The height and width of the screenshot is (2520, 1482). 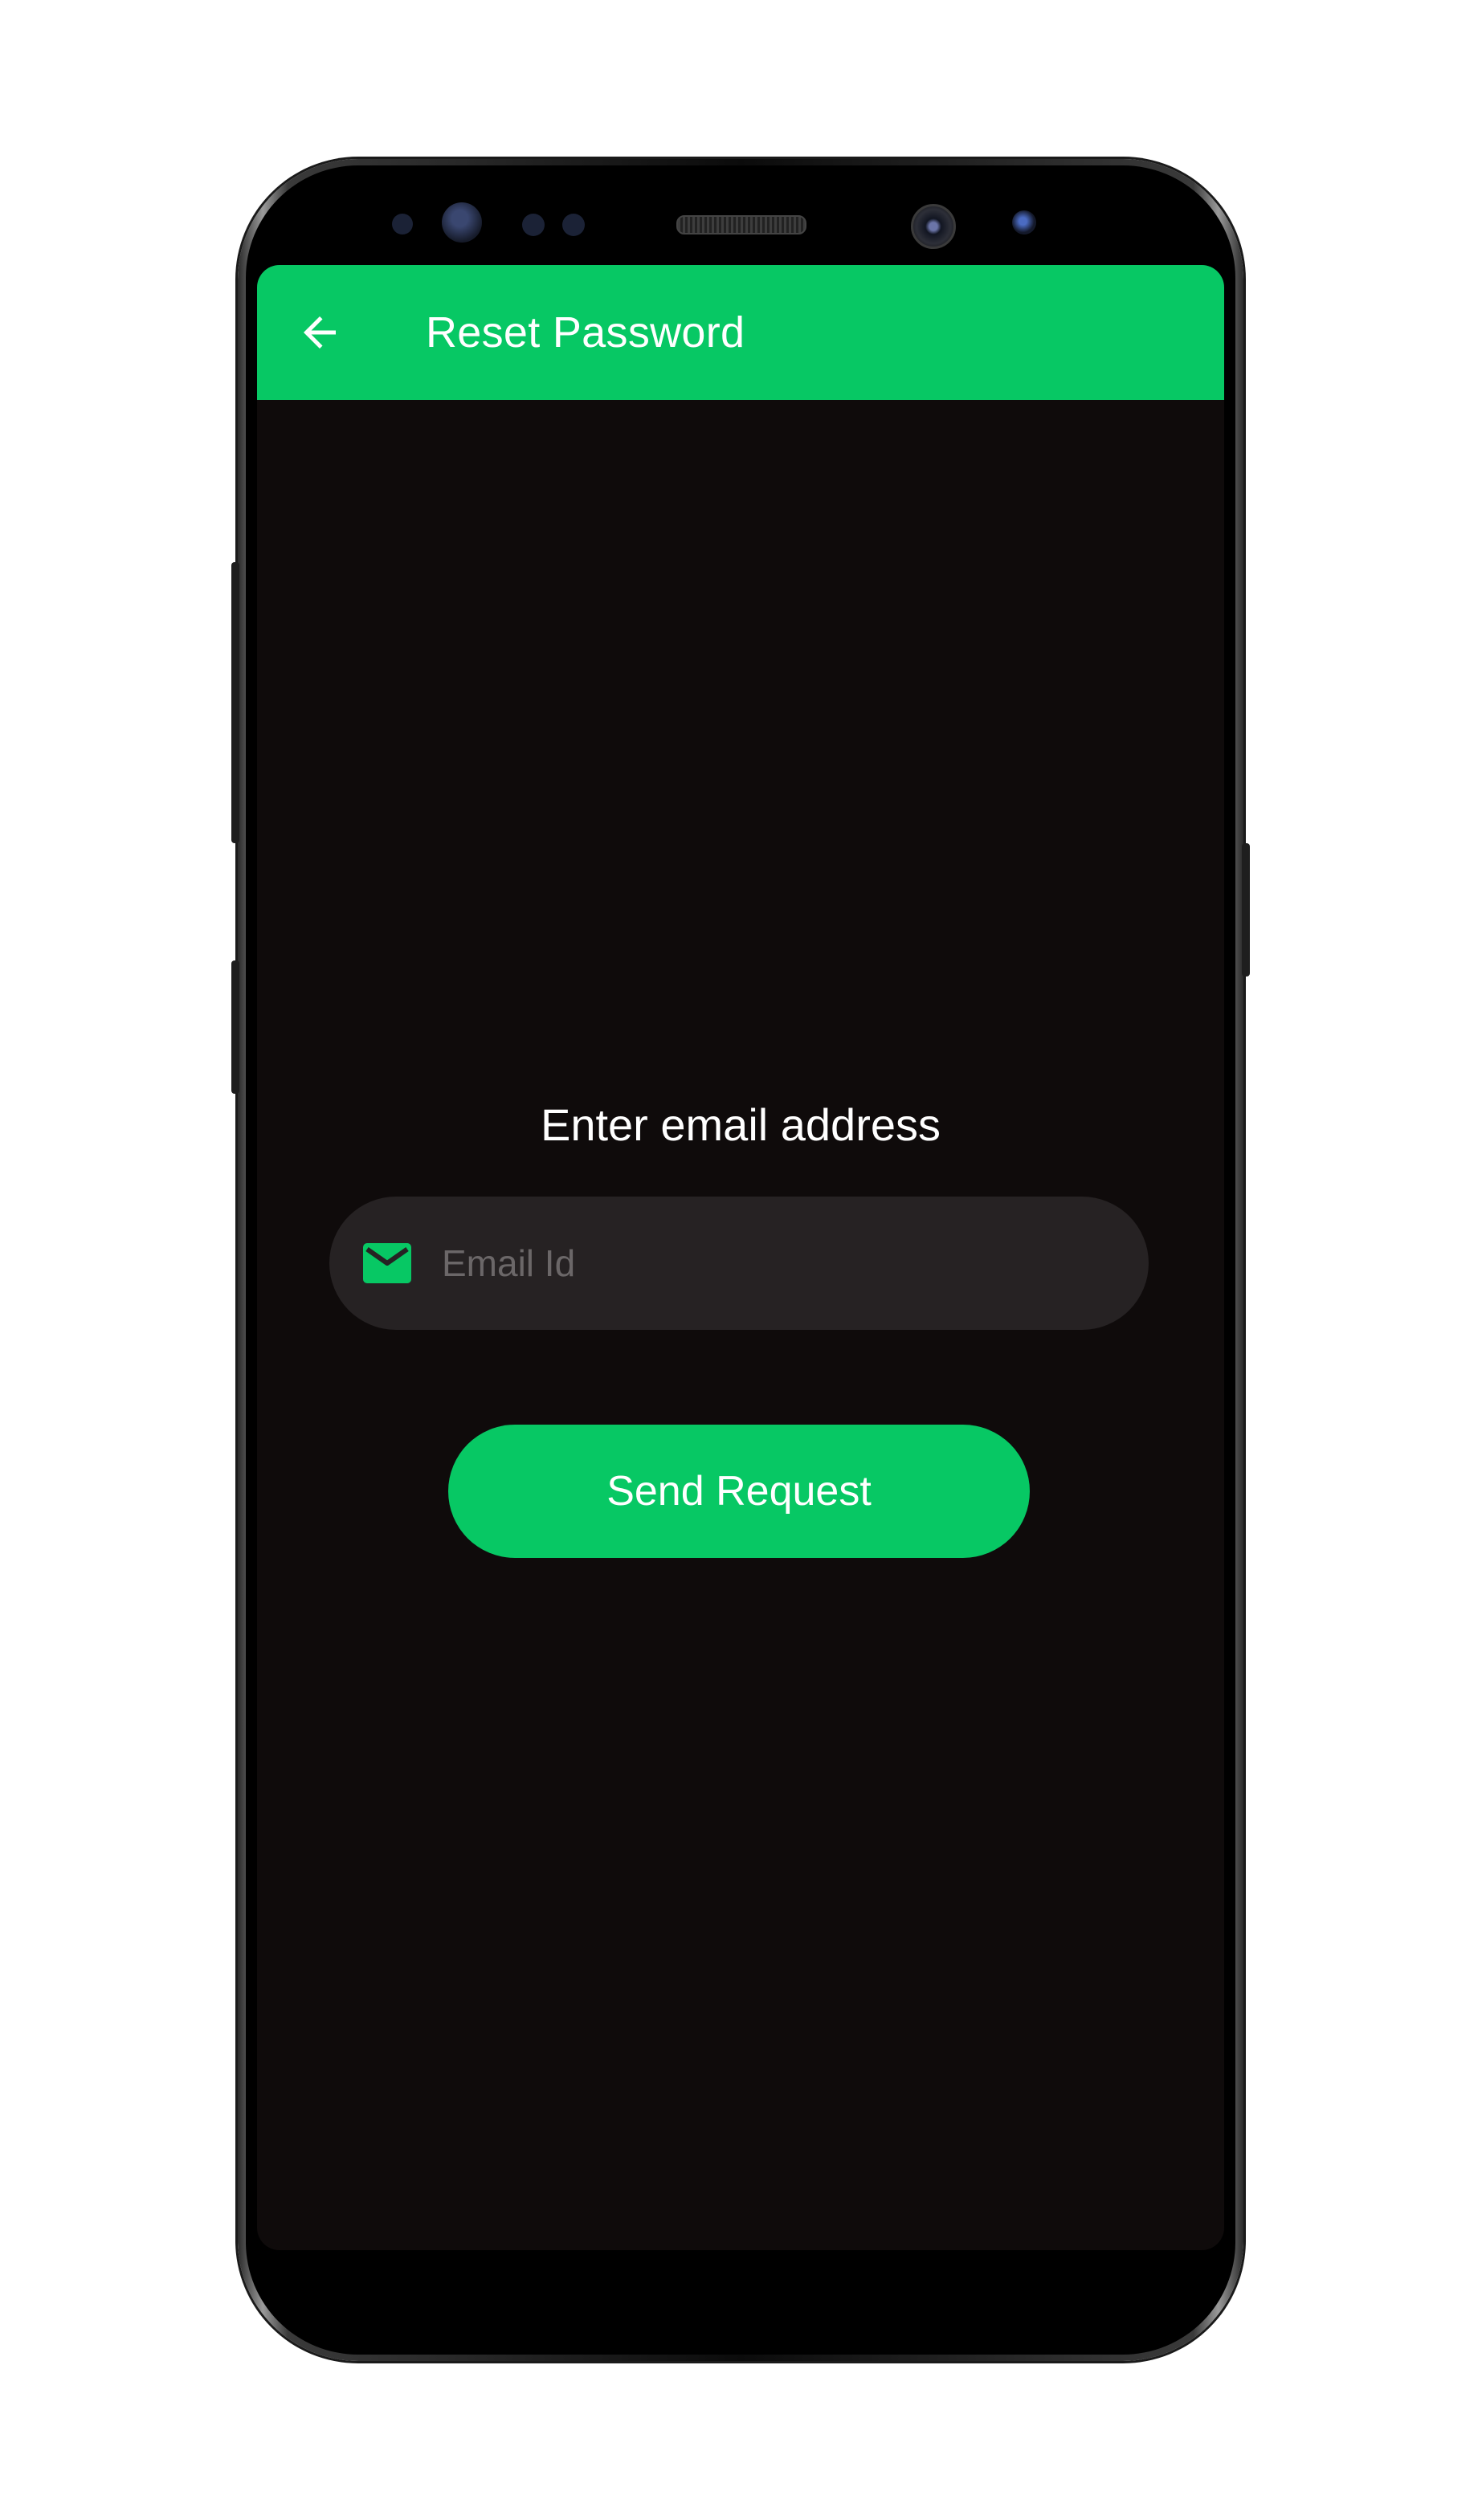 I want to click on arrow-left-icon, so click(x=320, y=332).